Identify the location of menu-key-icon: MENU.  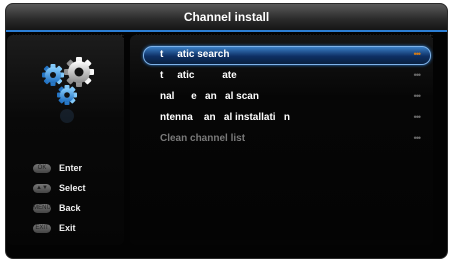
(42, 208).